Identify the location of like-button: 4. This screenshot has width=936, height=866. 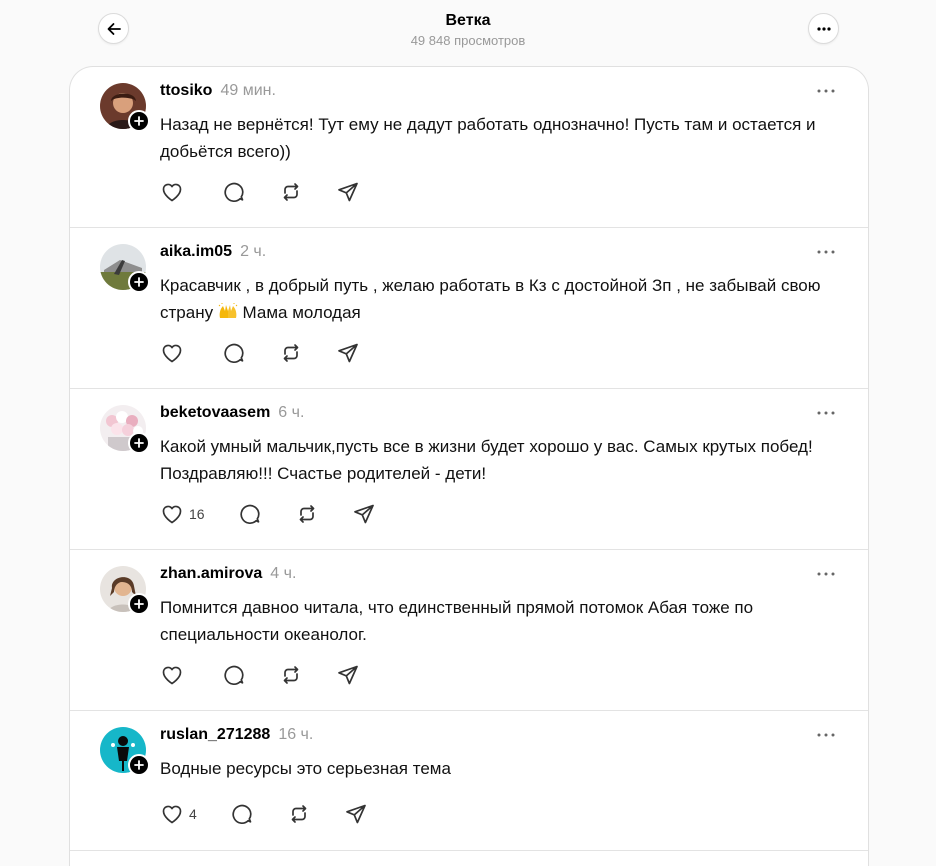
(178, 814).